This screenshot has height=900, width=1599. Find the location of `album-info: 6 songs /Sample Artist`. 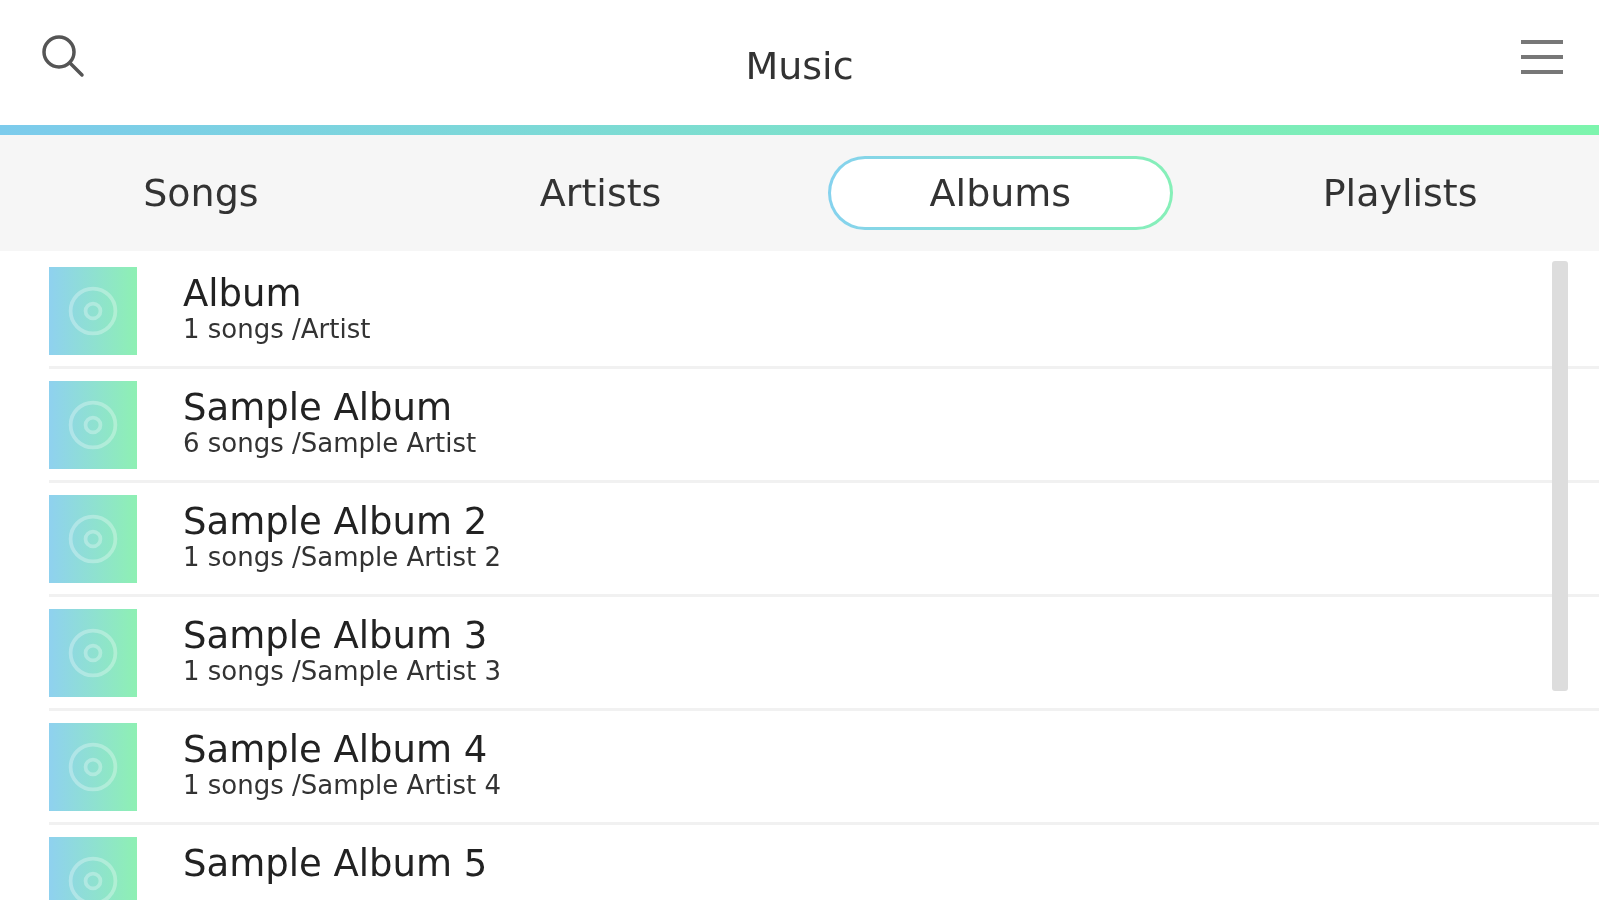

album-info: 6 songs /Sample Artist is located at coordinates (330, 444).